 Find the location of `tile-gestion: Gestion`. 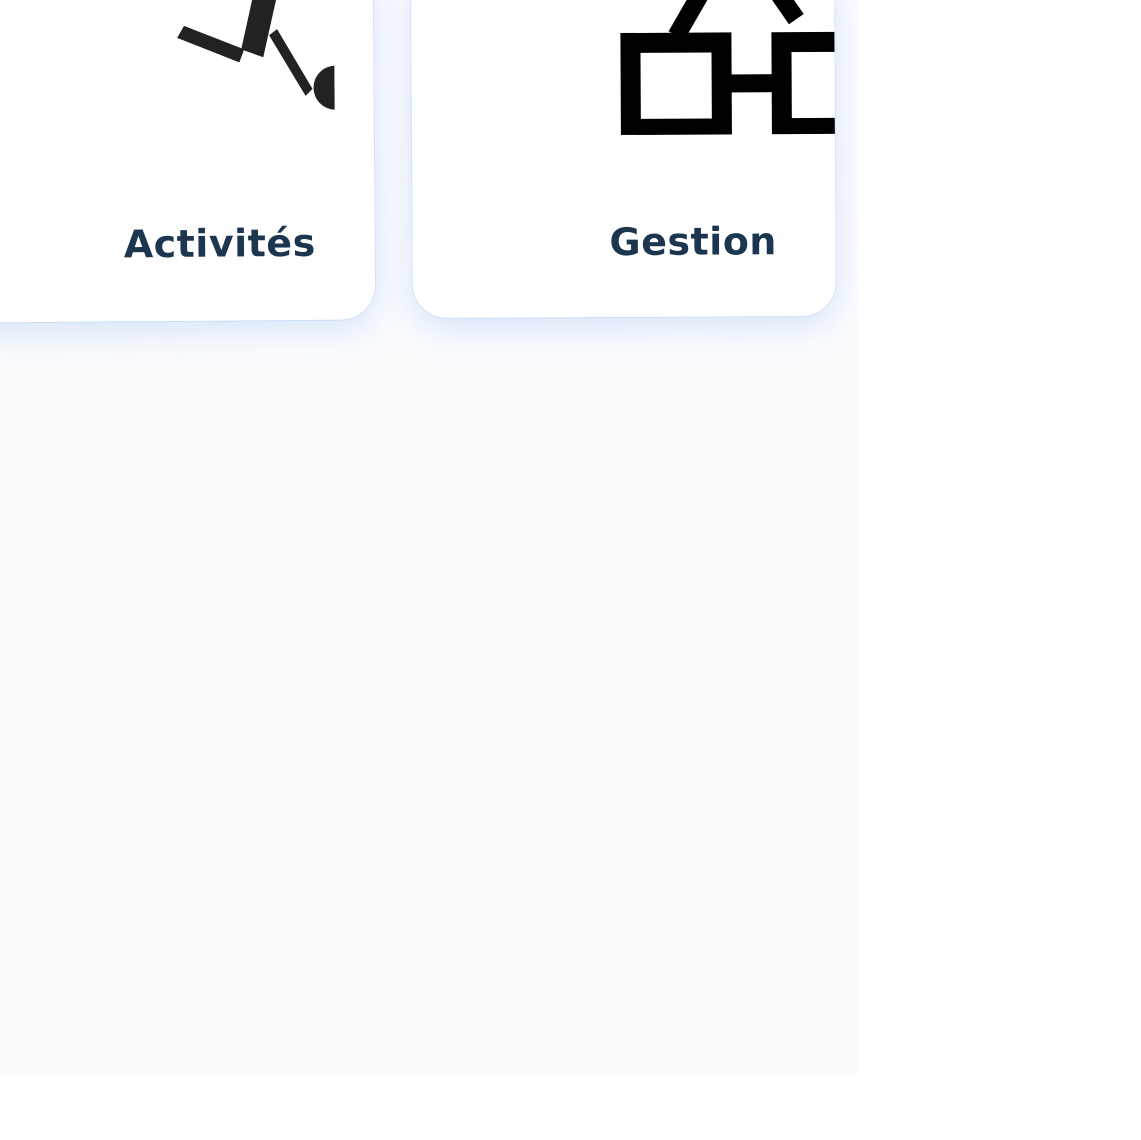

tile-gestion: Gestion is located at coordinates (623, 159).